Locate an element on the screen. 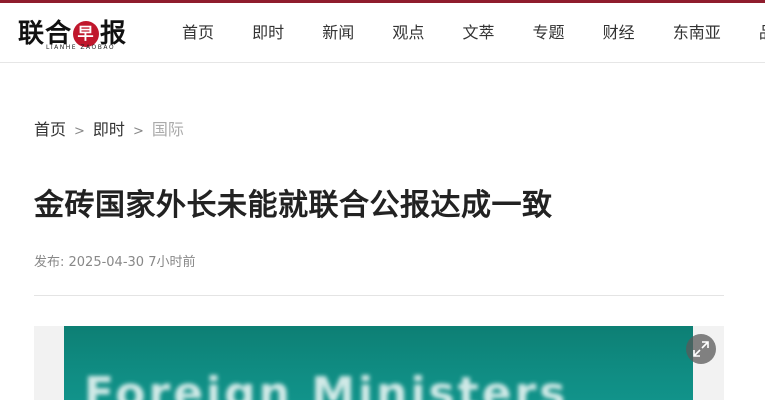 The image size is (765, 400). nav-item-news: 新闻 is located at coordinates (338, 31).